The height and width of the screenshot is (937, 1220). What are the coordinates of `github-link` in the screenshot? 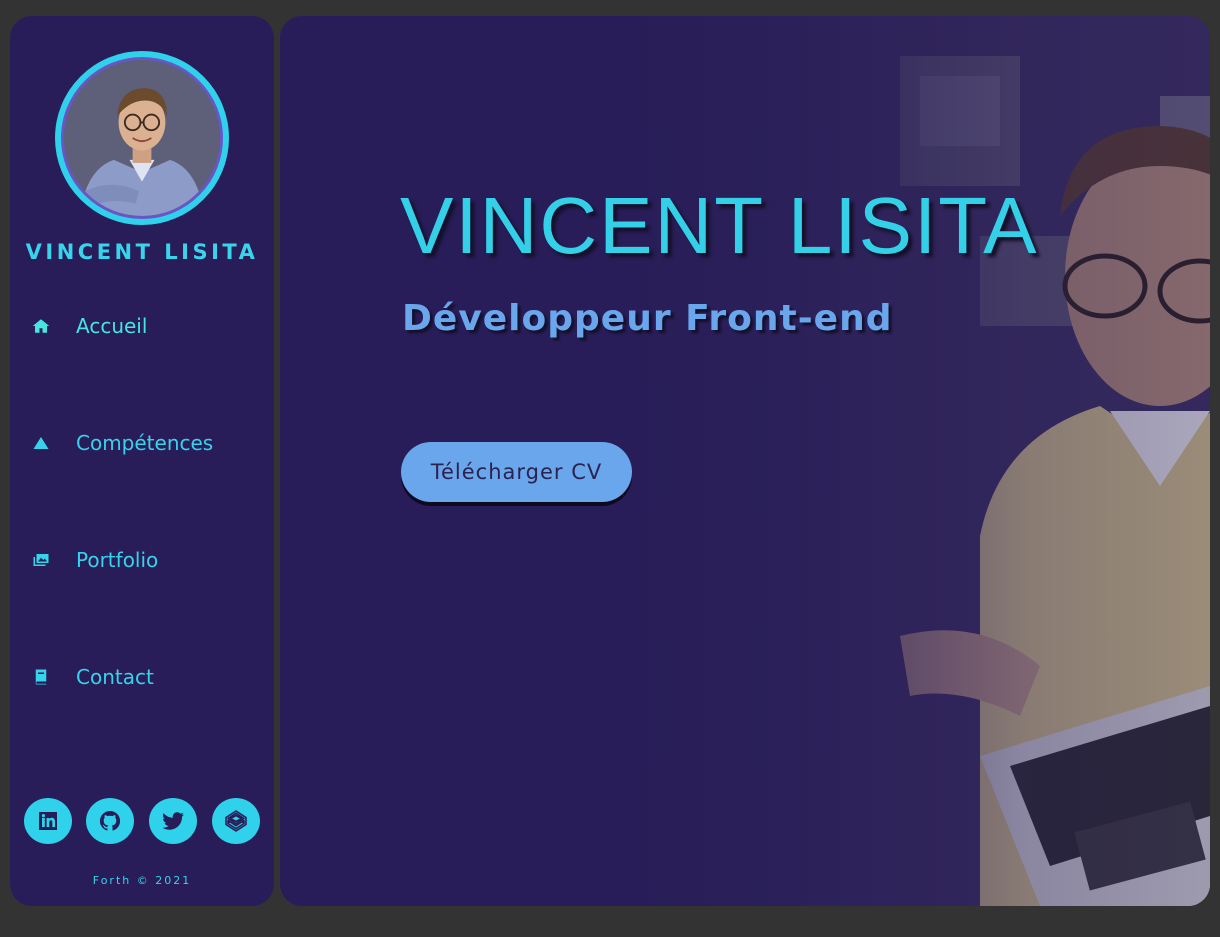 It's located at (110, 821).